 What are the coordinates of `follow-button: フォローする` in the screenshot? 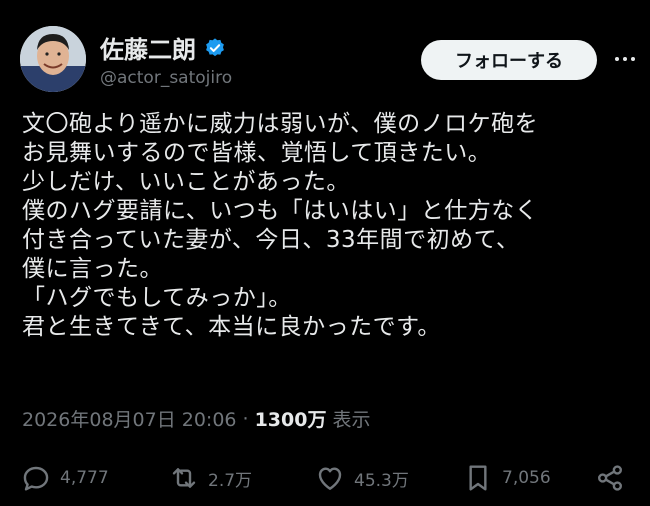 It's located at (509, 60).